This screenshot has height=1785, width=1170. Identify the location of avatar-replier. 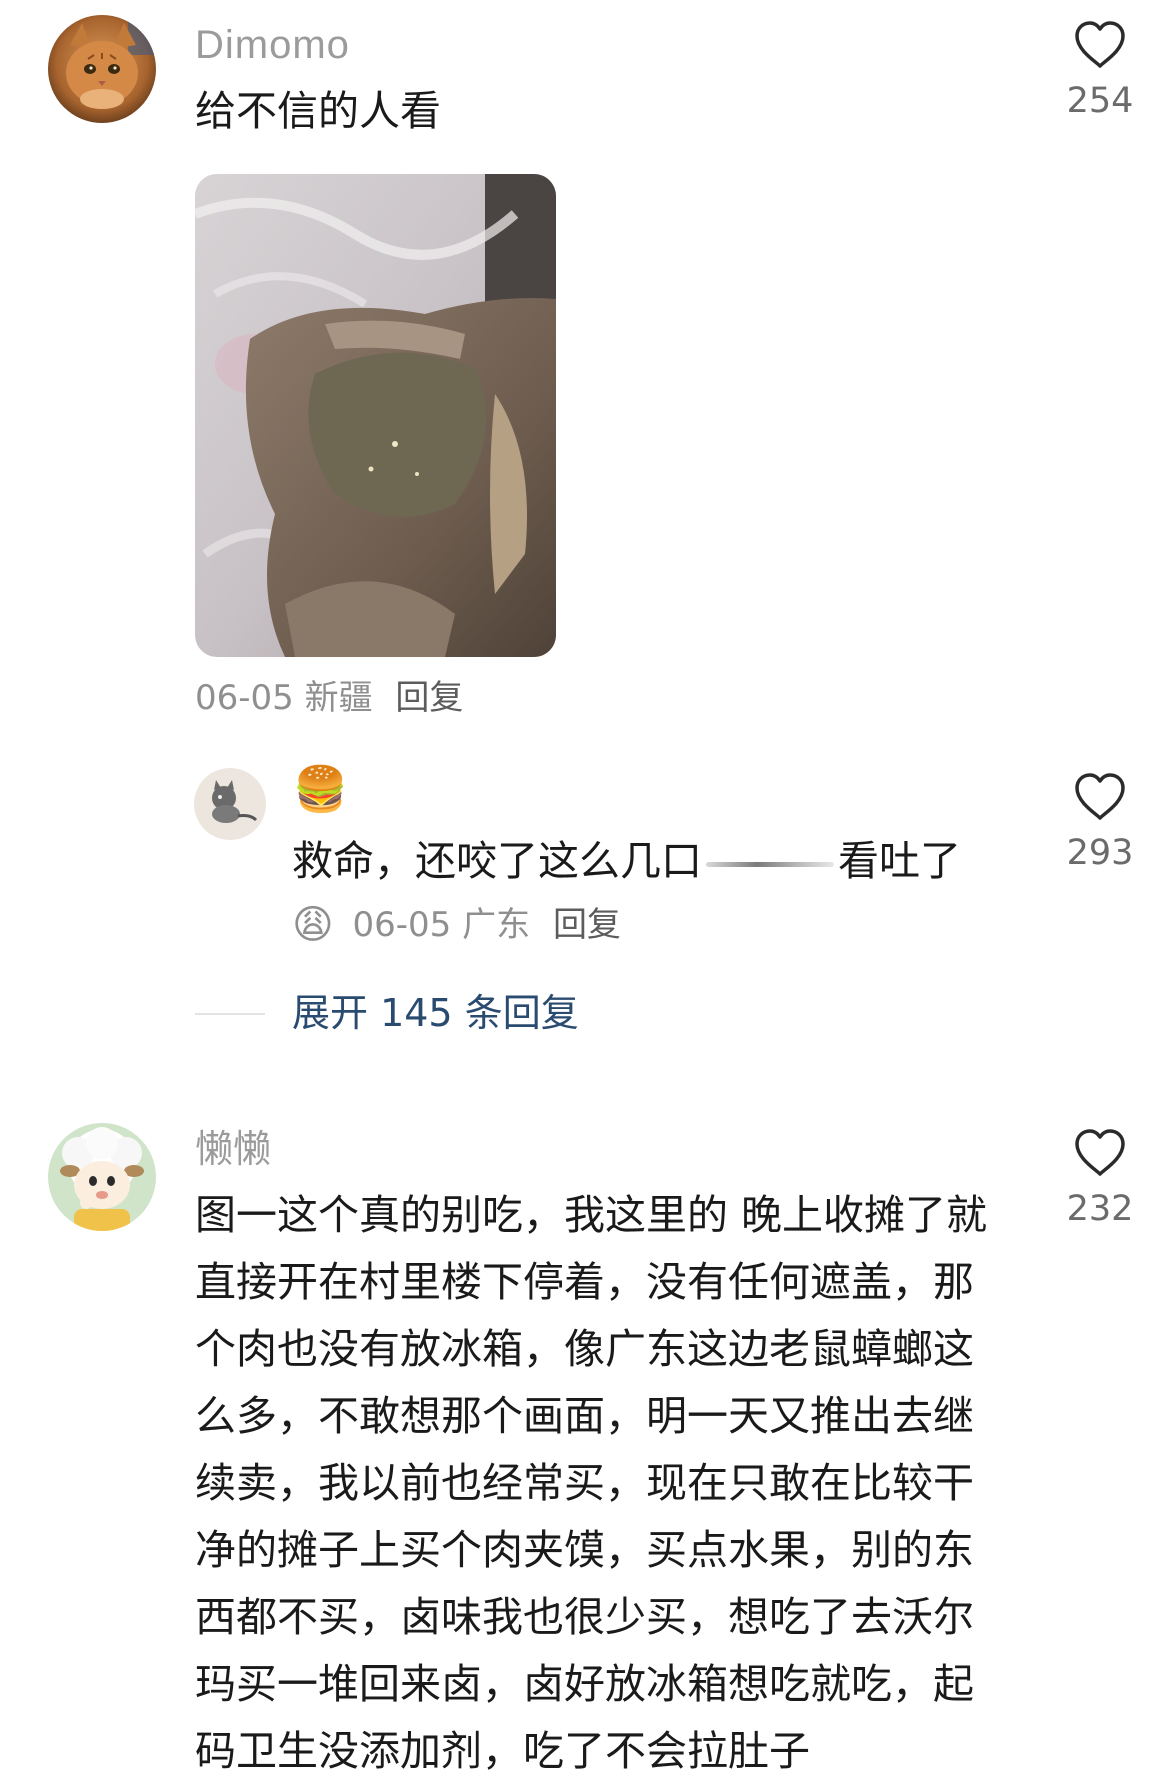
(230, 804).